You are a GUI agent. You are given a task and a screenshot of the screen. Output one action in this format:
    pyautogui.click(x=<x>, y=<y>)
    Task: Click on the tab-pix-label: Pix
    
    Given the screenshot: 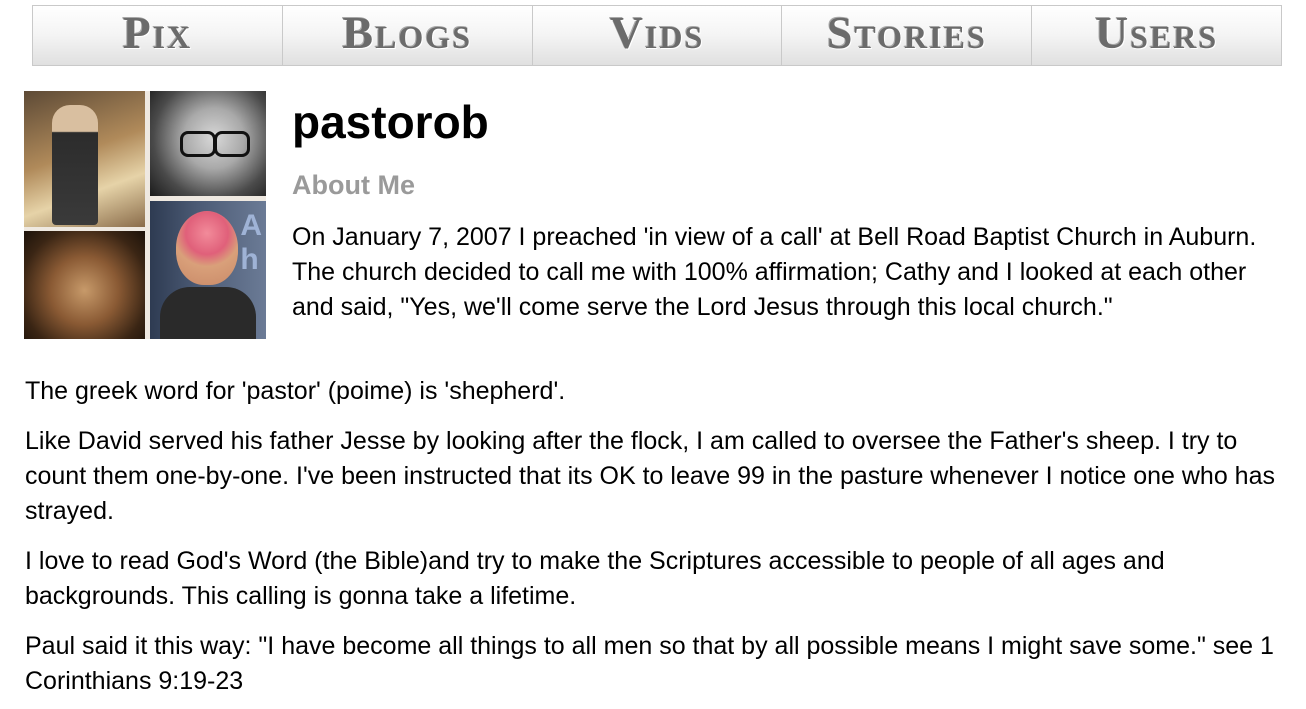 What is the action you would take?
    pyautogui.click(x=157, y=32)
    